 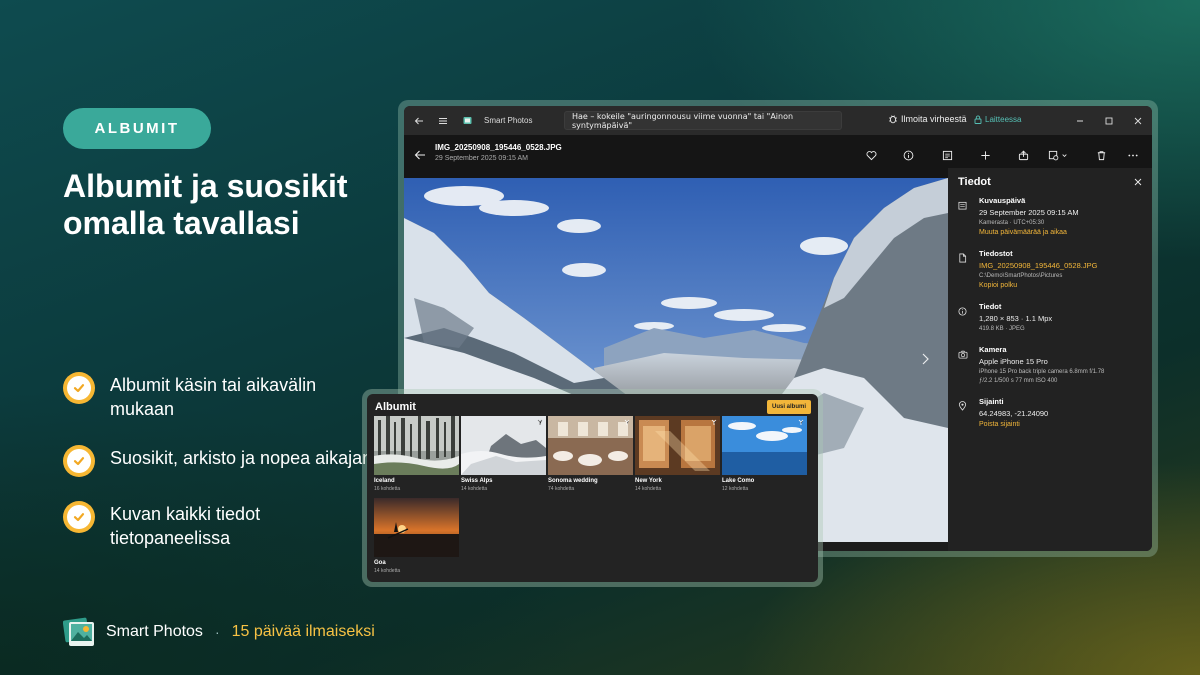 What do you see at coordinates (246, 458) in the screenshot?
I see `feature-text: Suosikit, arkisto ja nopea aikajana` at bounding box center [246, 458].